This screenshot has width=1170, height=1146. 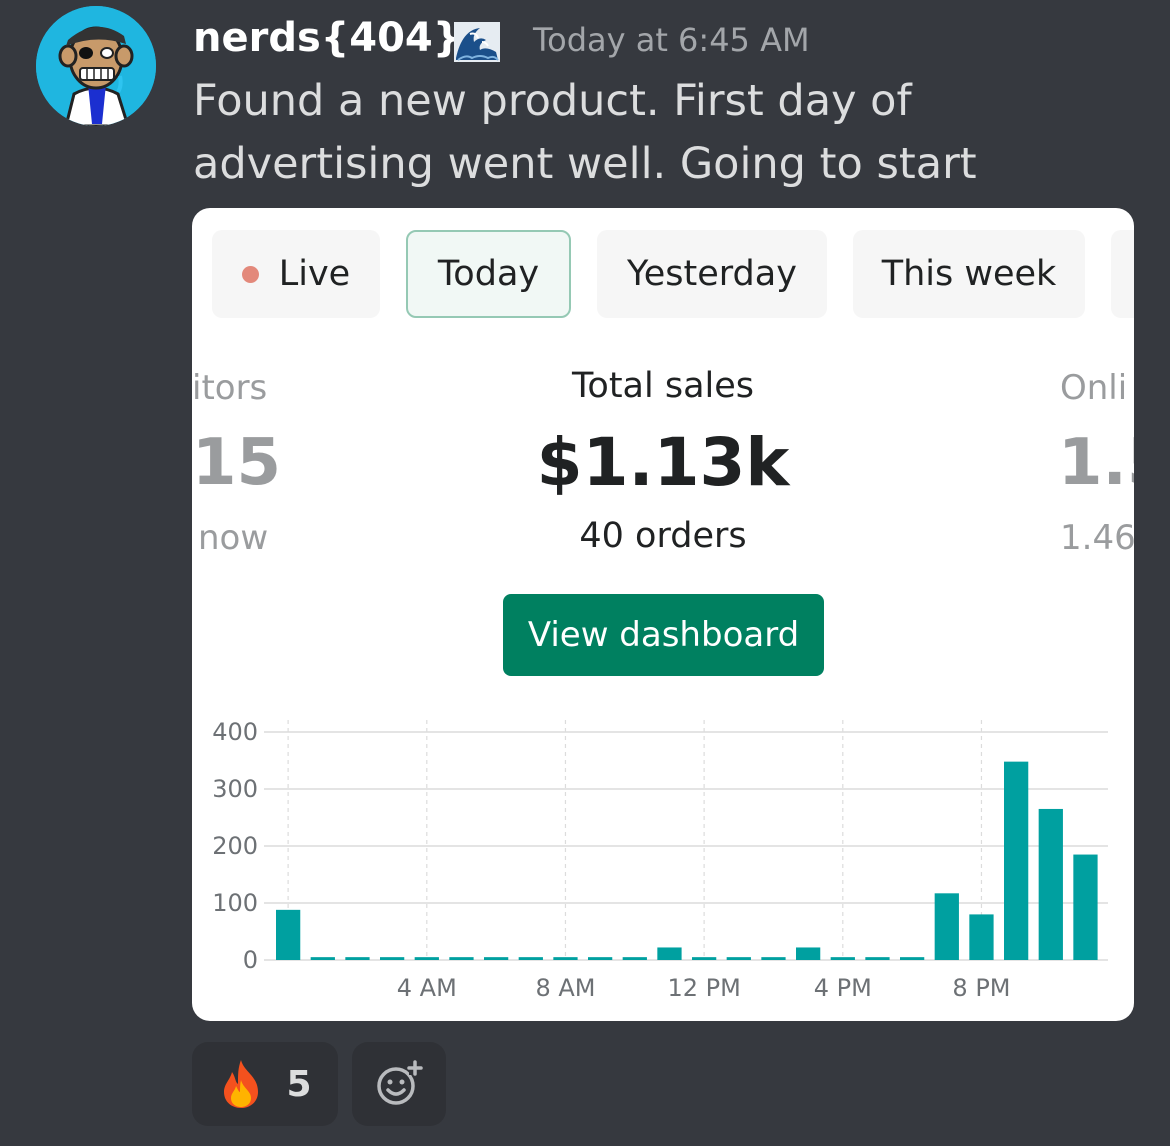 What do you see at coordinates (1094, 388) in the screenshot?
I see `metric-label: Onli` at bounding box center [1094, 388].